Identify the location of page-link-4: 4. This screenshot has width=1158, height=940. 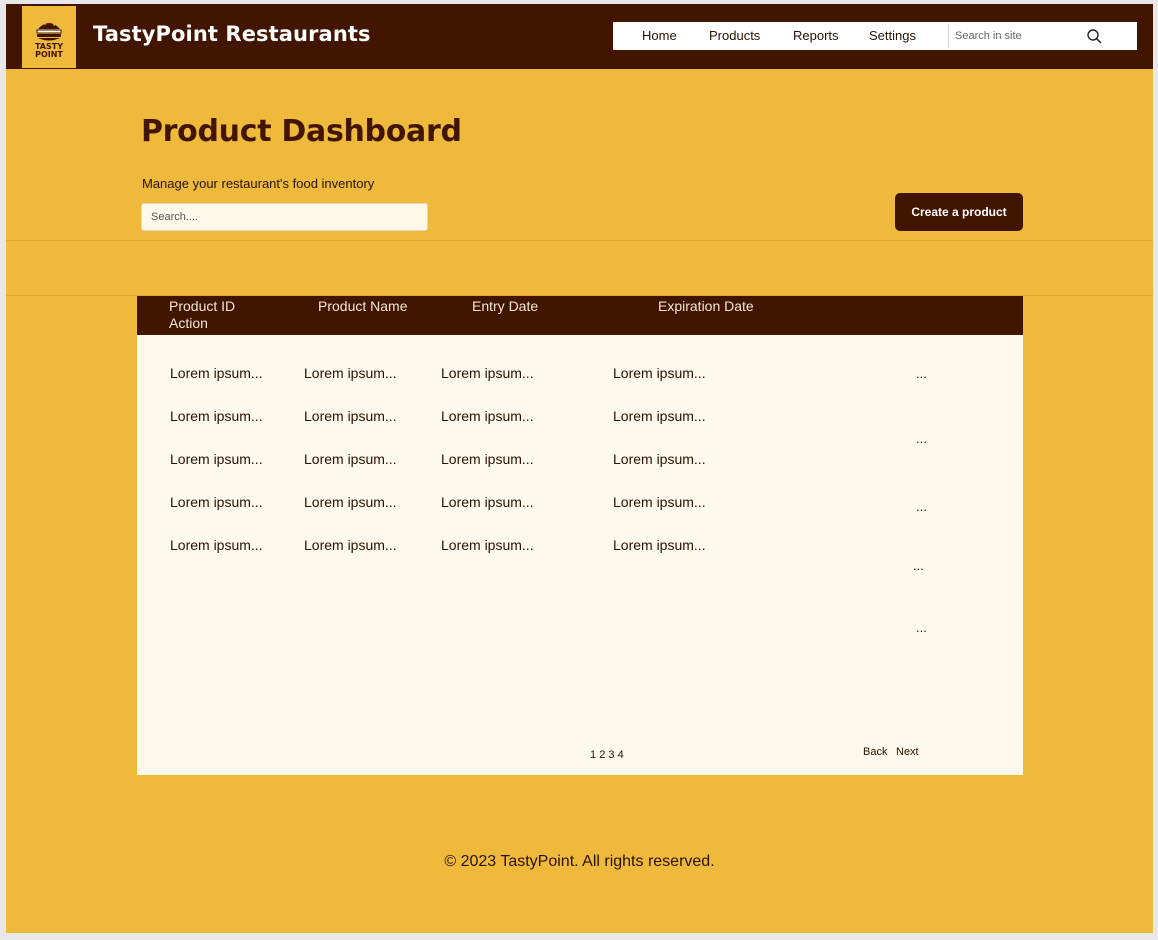
(621, 755).